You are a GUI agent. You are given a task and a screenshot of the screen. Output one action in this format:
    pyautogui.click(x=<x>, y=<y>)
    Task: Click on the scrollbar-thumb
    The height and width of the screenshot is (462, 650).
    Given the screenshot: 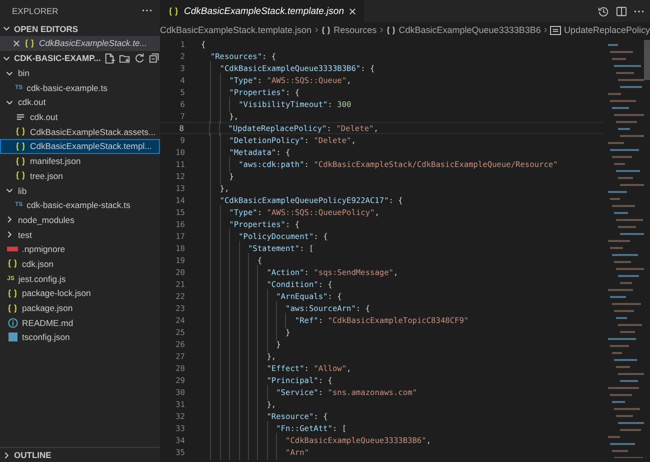 What is the action you would take?
    pyautogui.click(x=647, y=60)
    